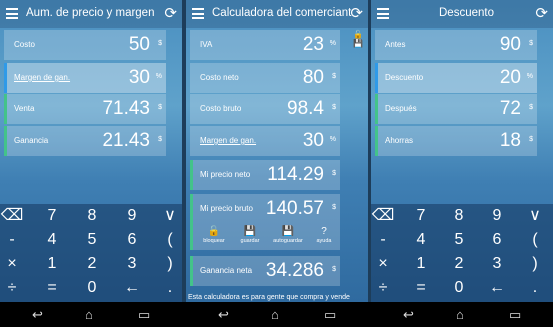 The image size is (553, 327). What do you see at coordinates (404, 77) in the screenshot?
I see `field-label: Descuento` at bounding box center [404, 77].